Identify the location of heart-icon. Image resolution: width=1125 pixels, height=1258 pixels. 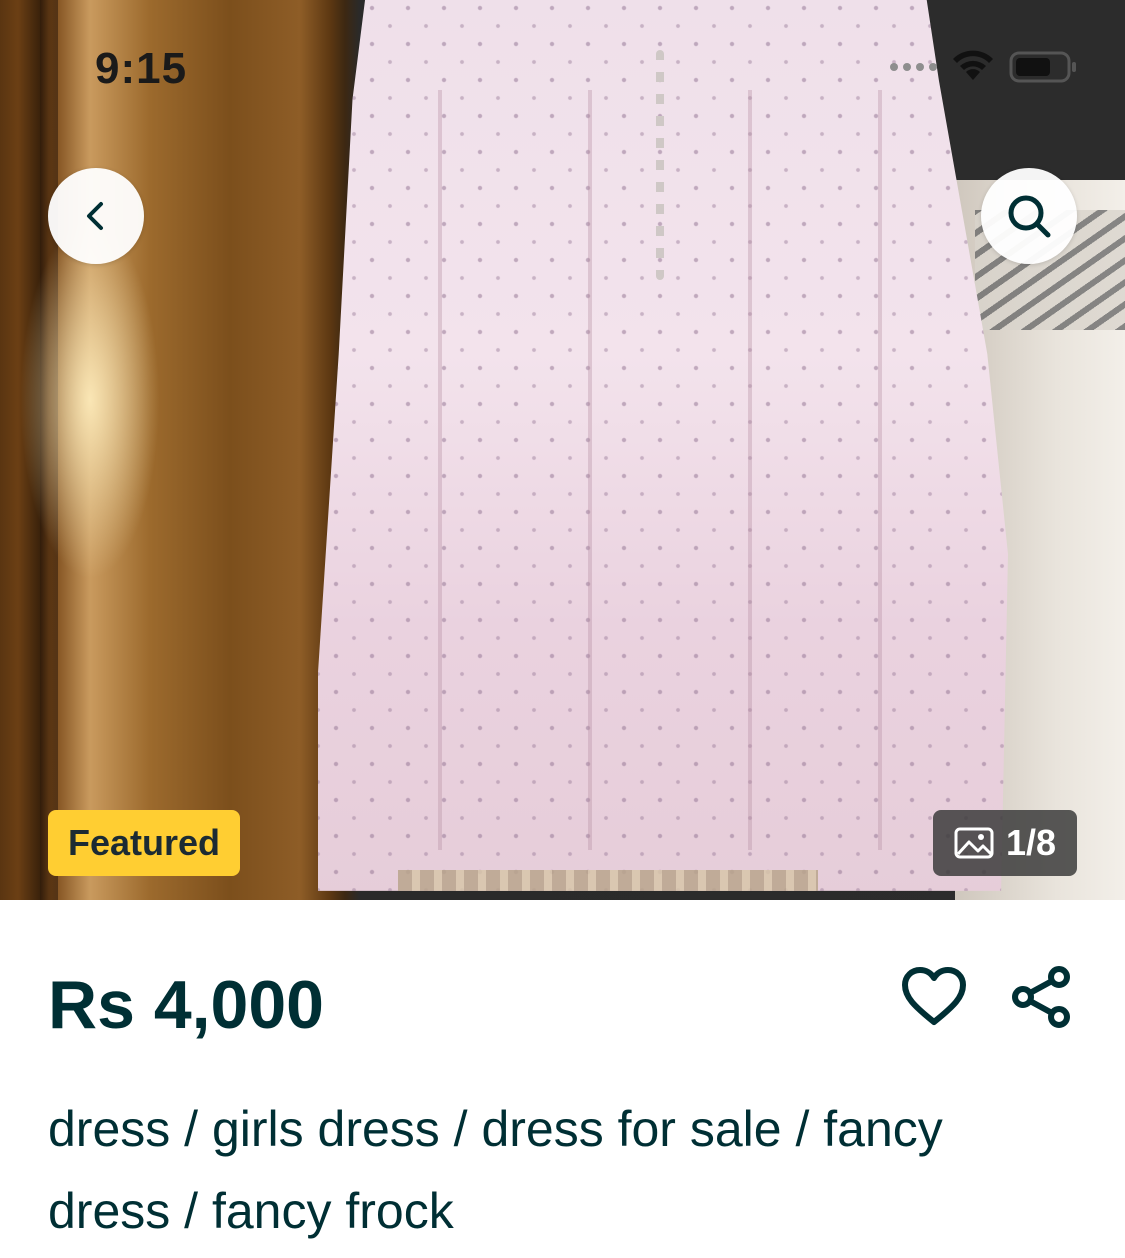
(934, 996).